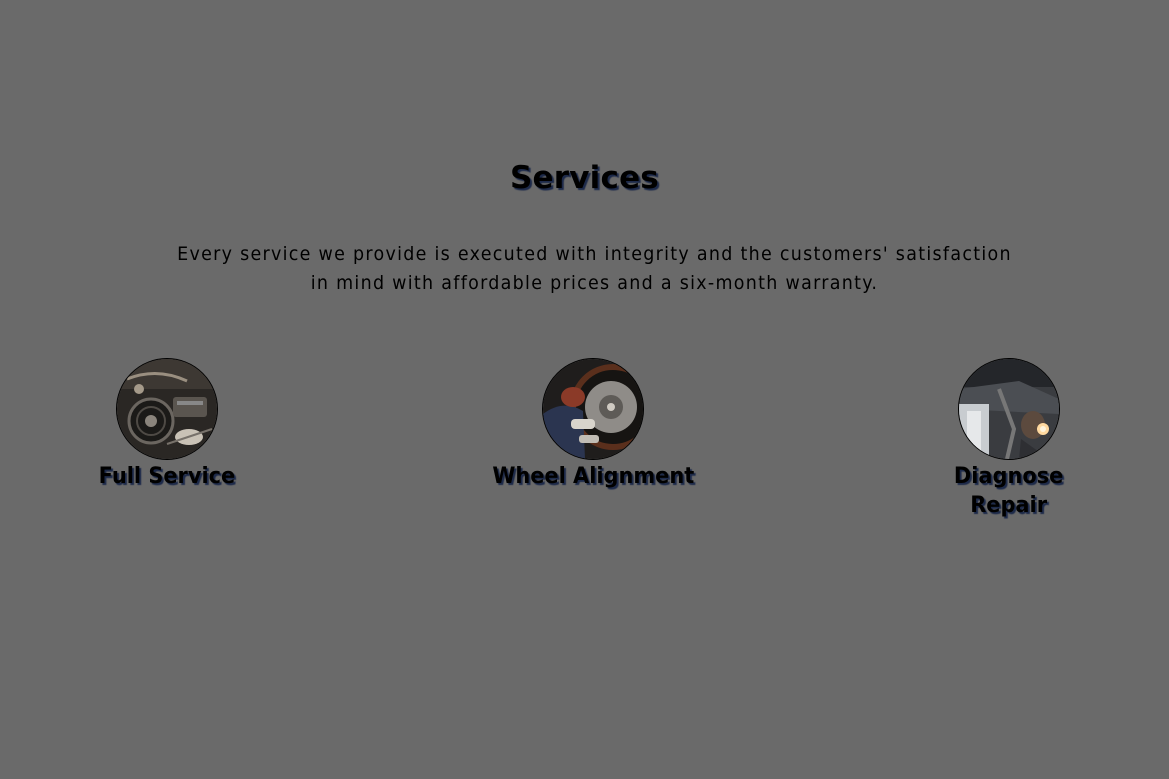 Image resolution: width=1169 pixels, height=779 pixels. I want to click on service-item-full-service: Full Service, so click(167, 424).